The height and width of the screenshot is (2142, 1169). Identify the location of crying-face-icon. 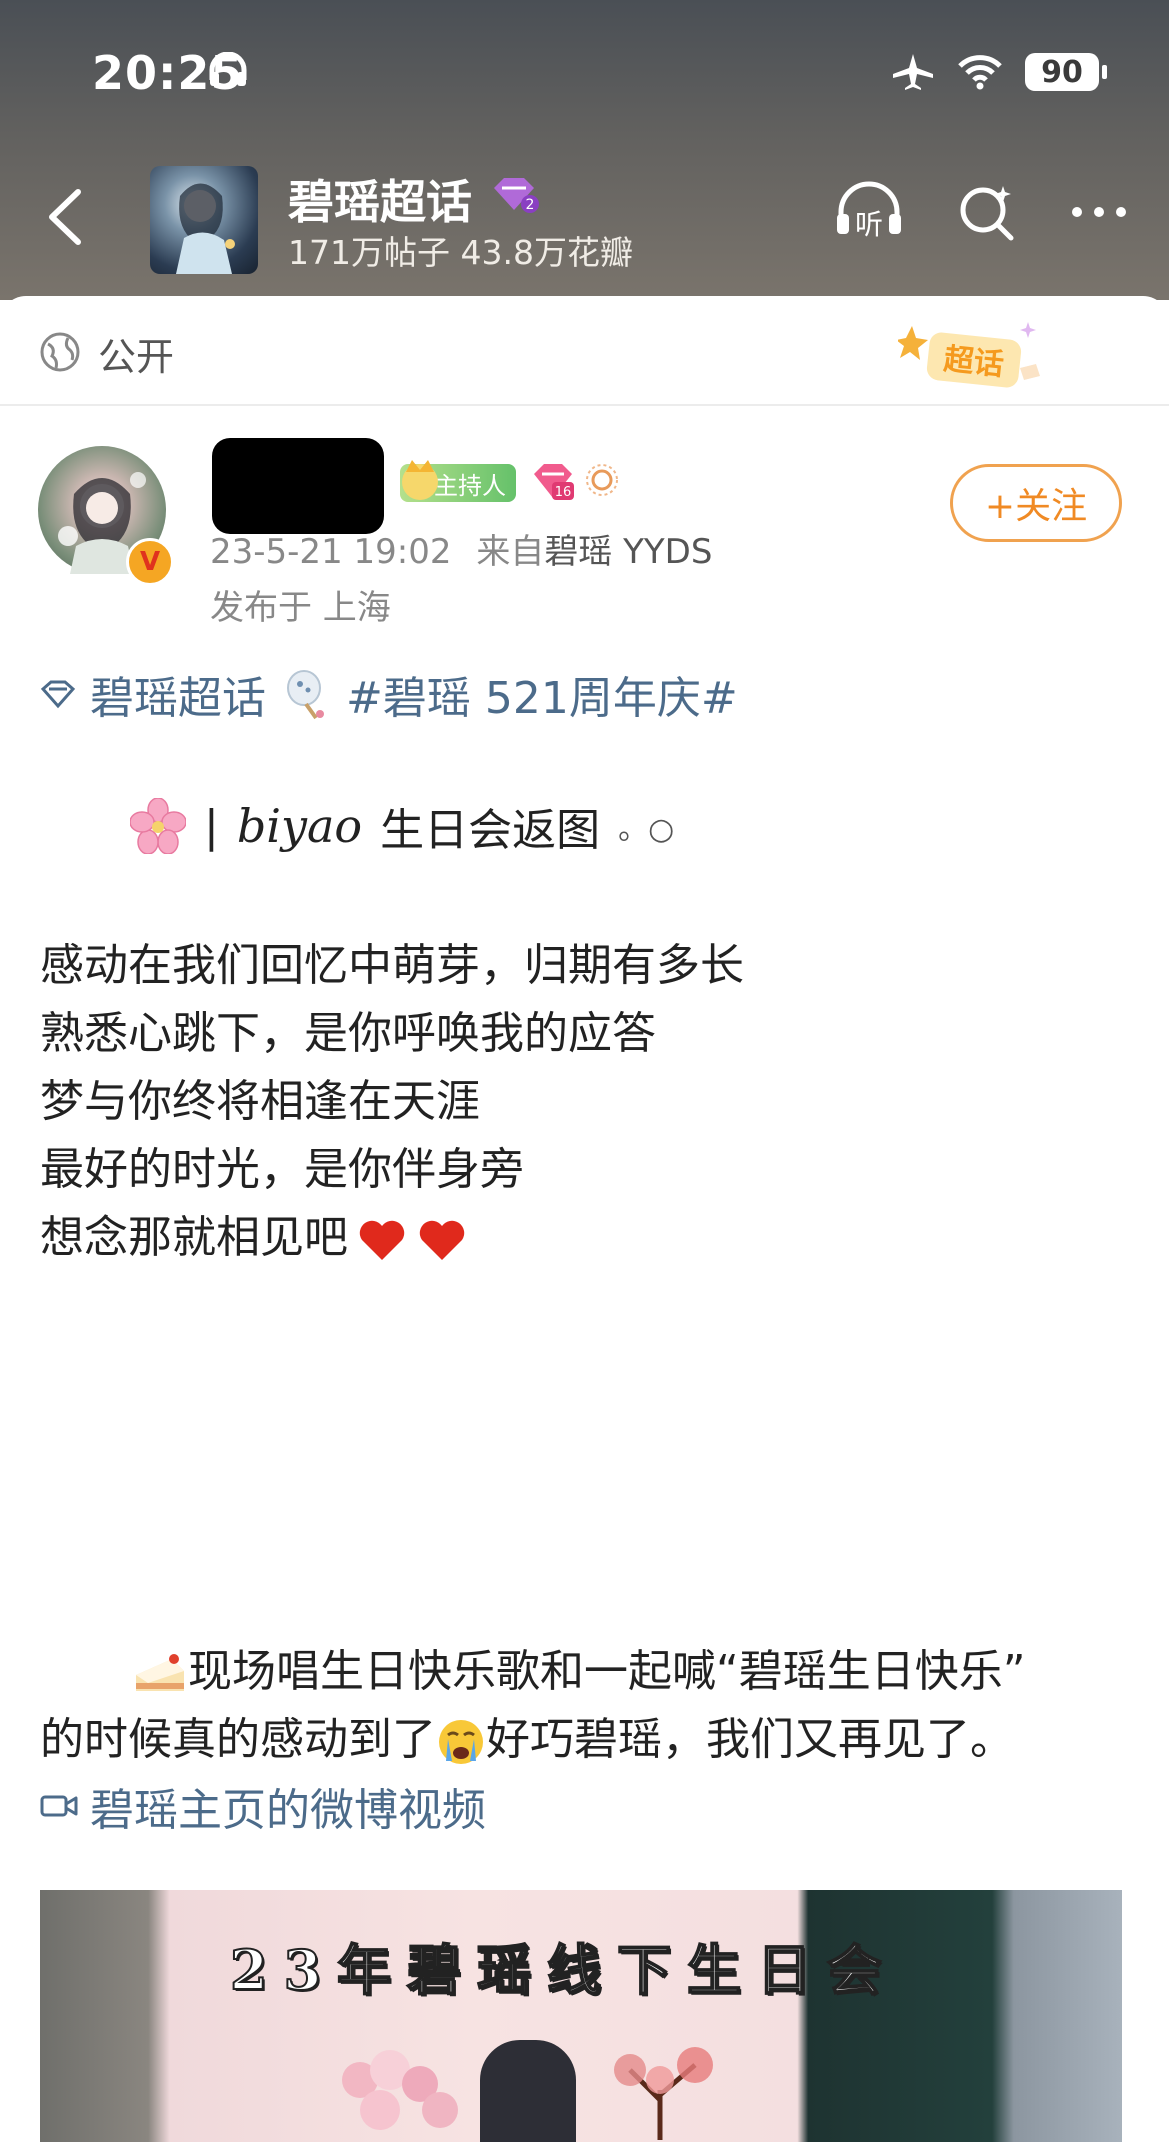
(461, 1742).